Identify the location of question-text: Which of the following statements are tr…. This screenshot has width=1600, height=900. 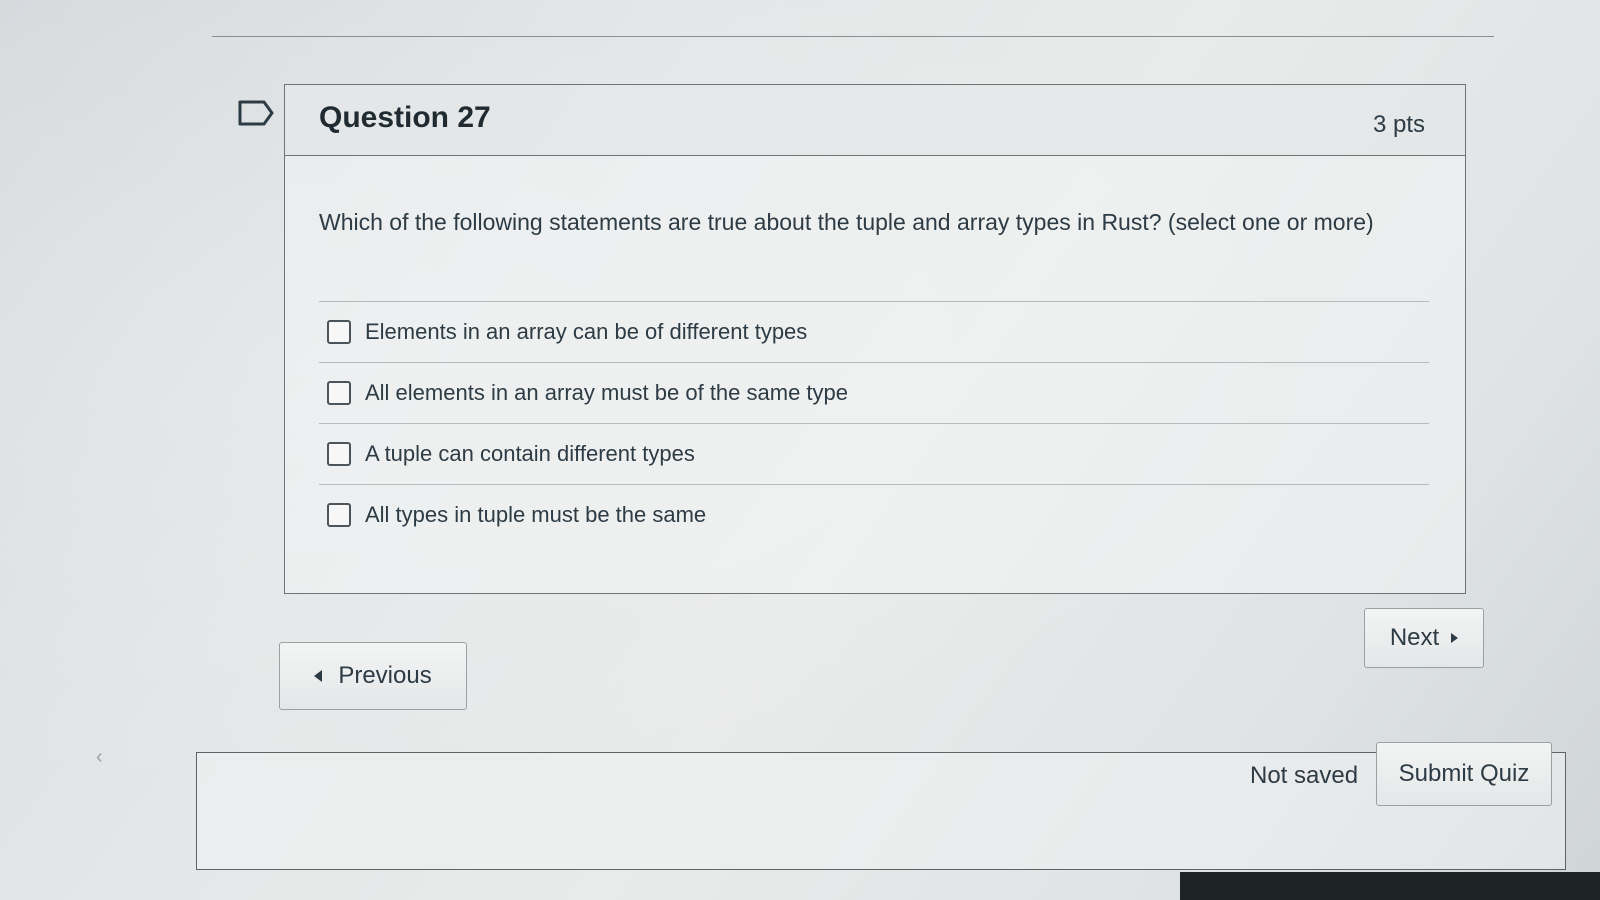
(846, 222).